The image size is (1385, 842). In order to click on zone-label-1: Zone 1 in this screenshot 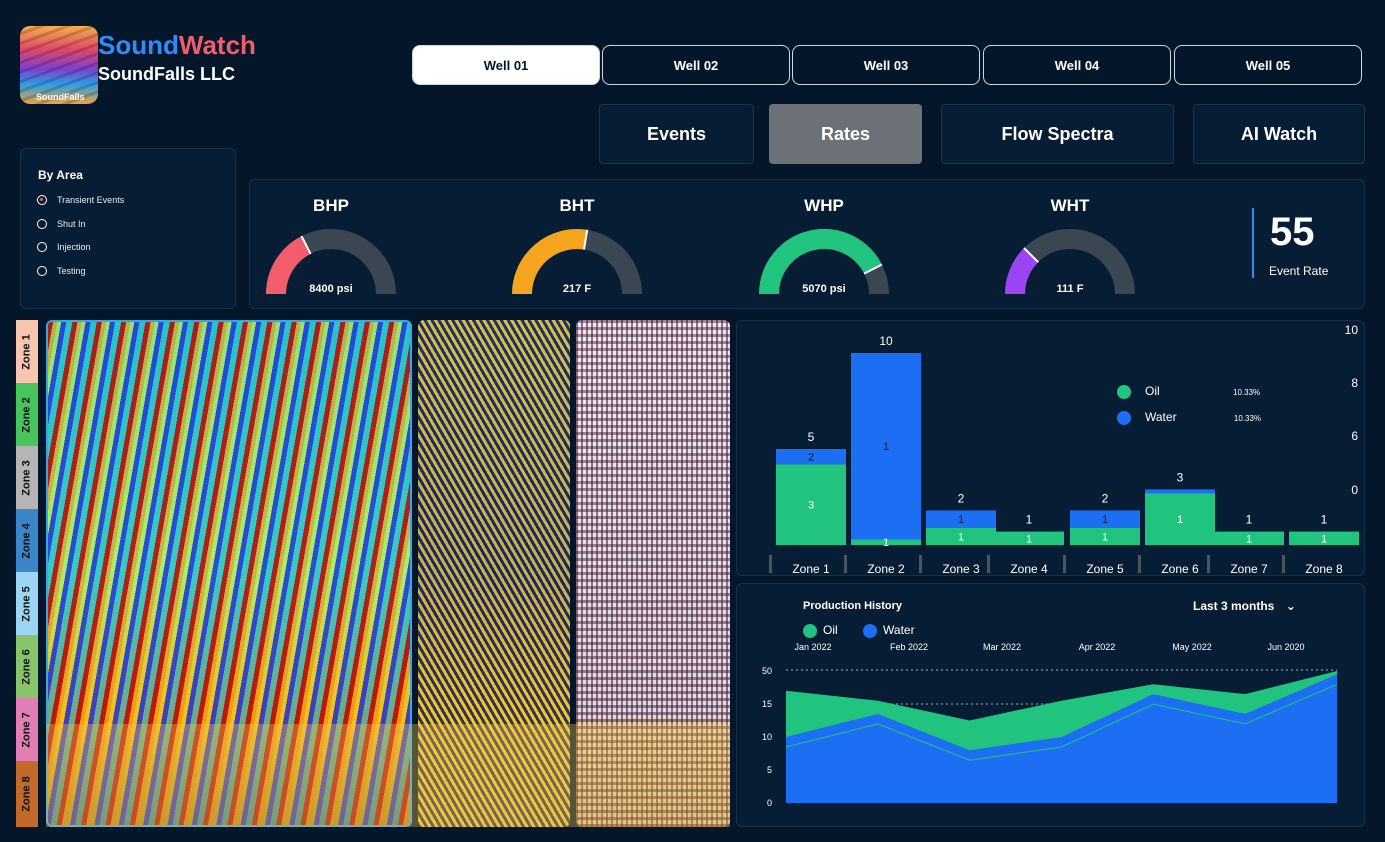, I will do `click(27, 351)`.